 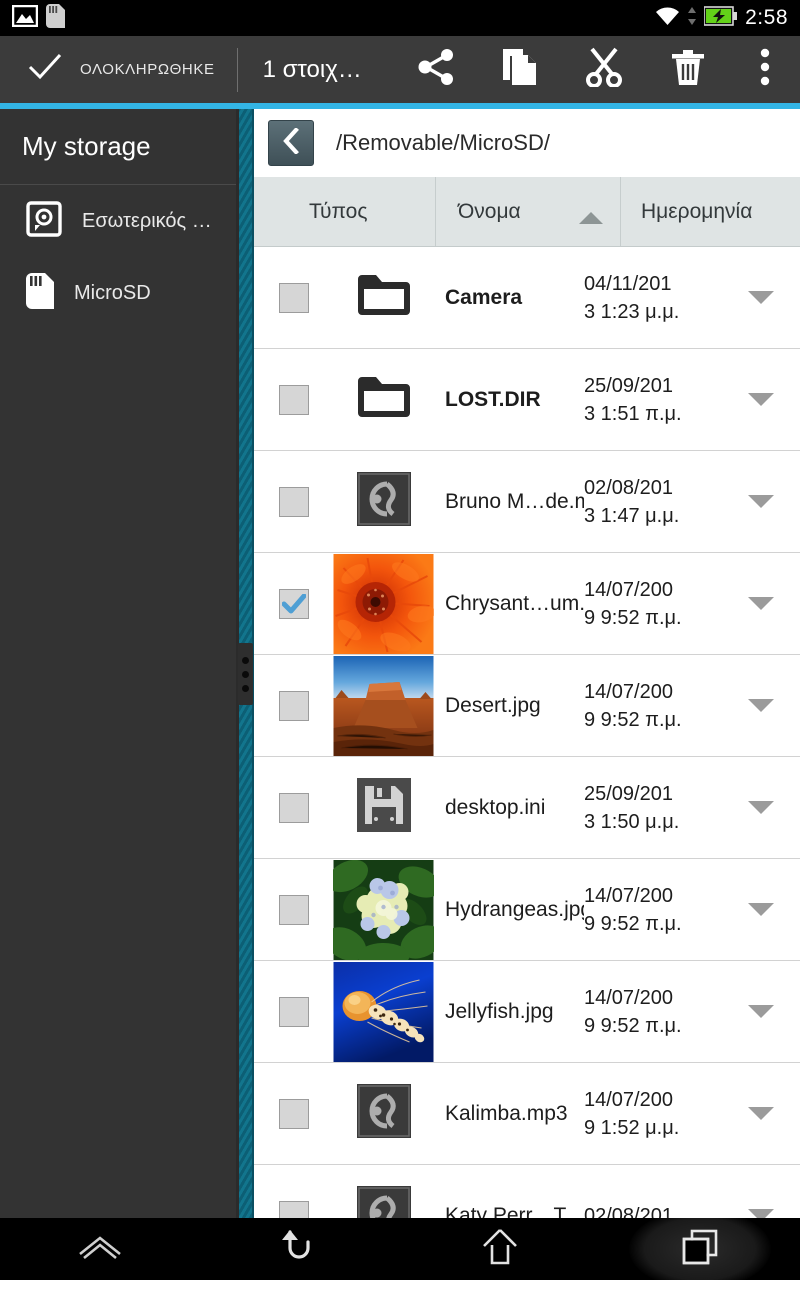 What do you see at coordinates (527, 1012) in the screenshot?
I see `table-row: Jellyfish.jpg 14/07/200 9 9:52 π.μ.` at bounding box center [527, 1012].